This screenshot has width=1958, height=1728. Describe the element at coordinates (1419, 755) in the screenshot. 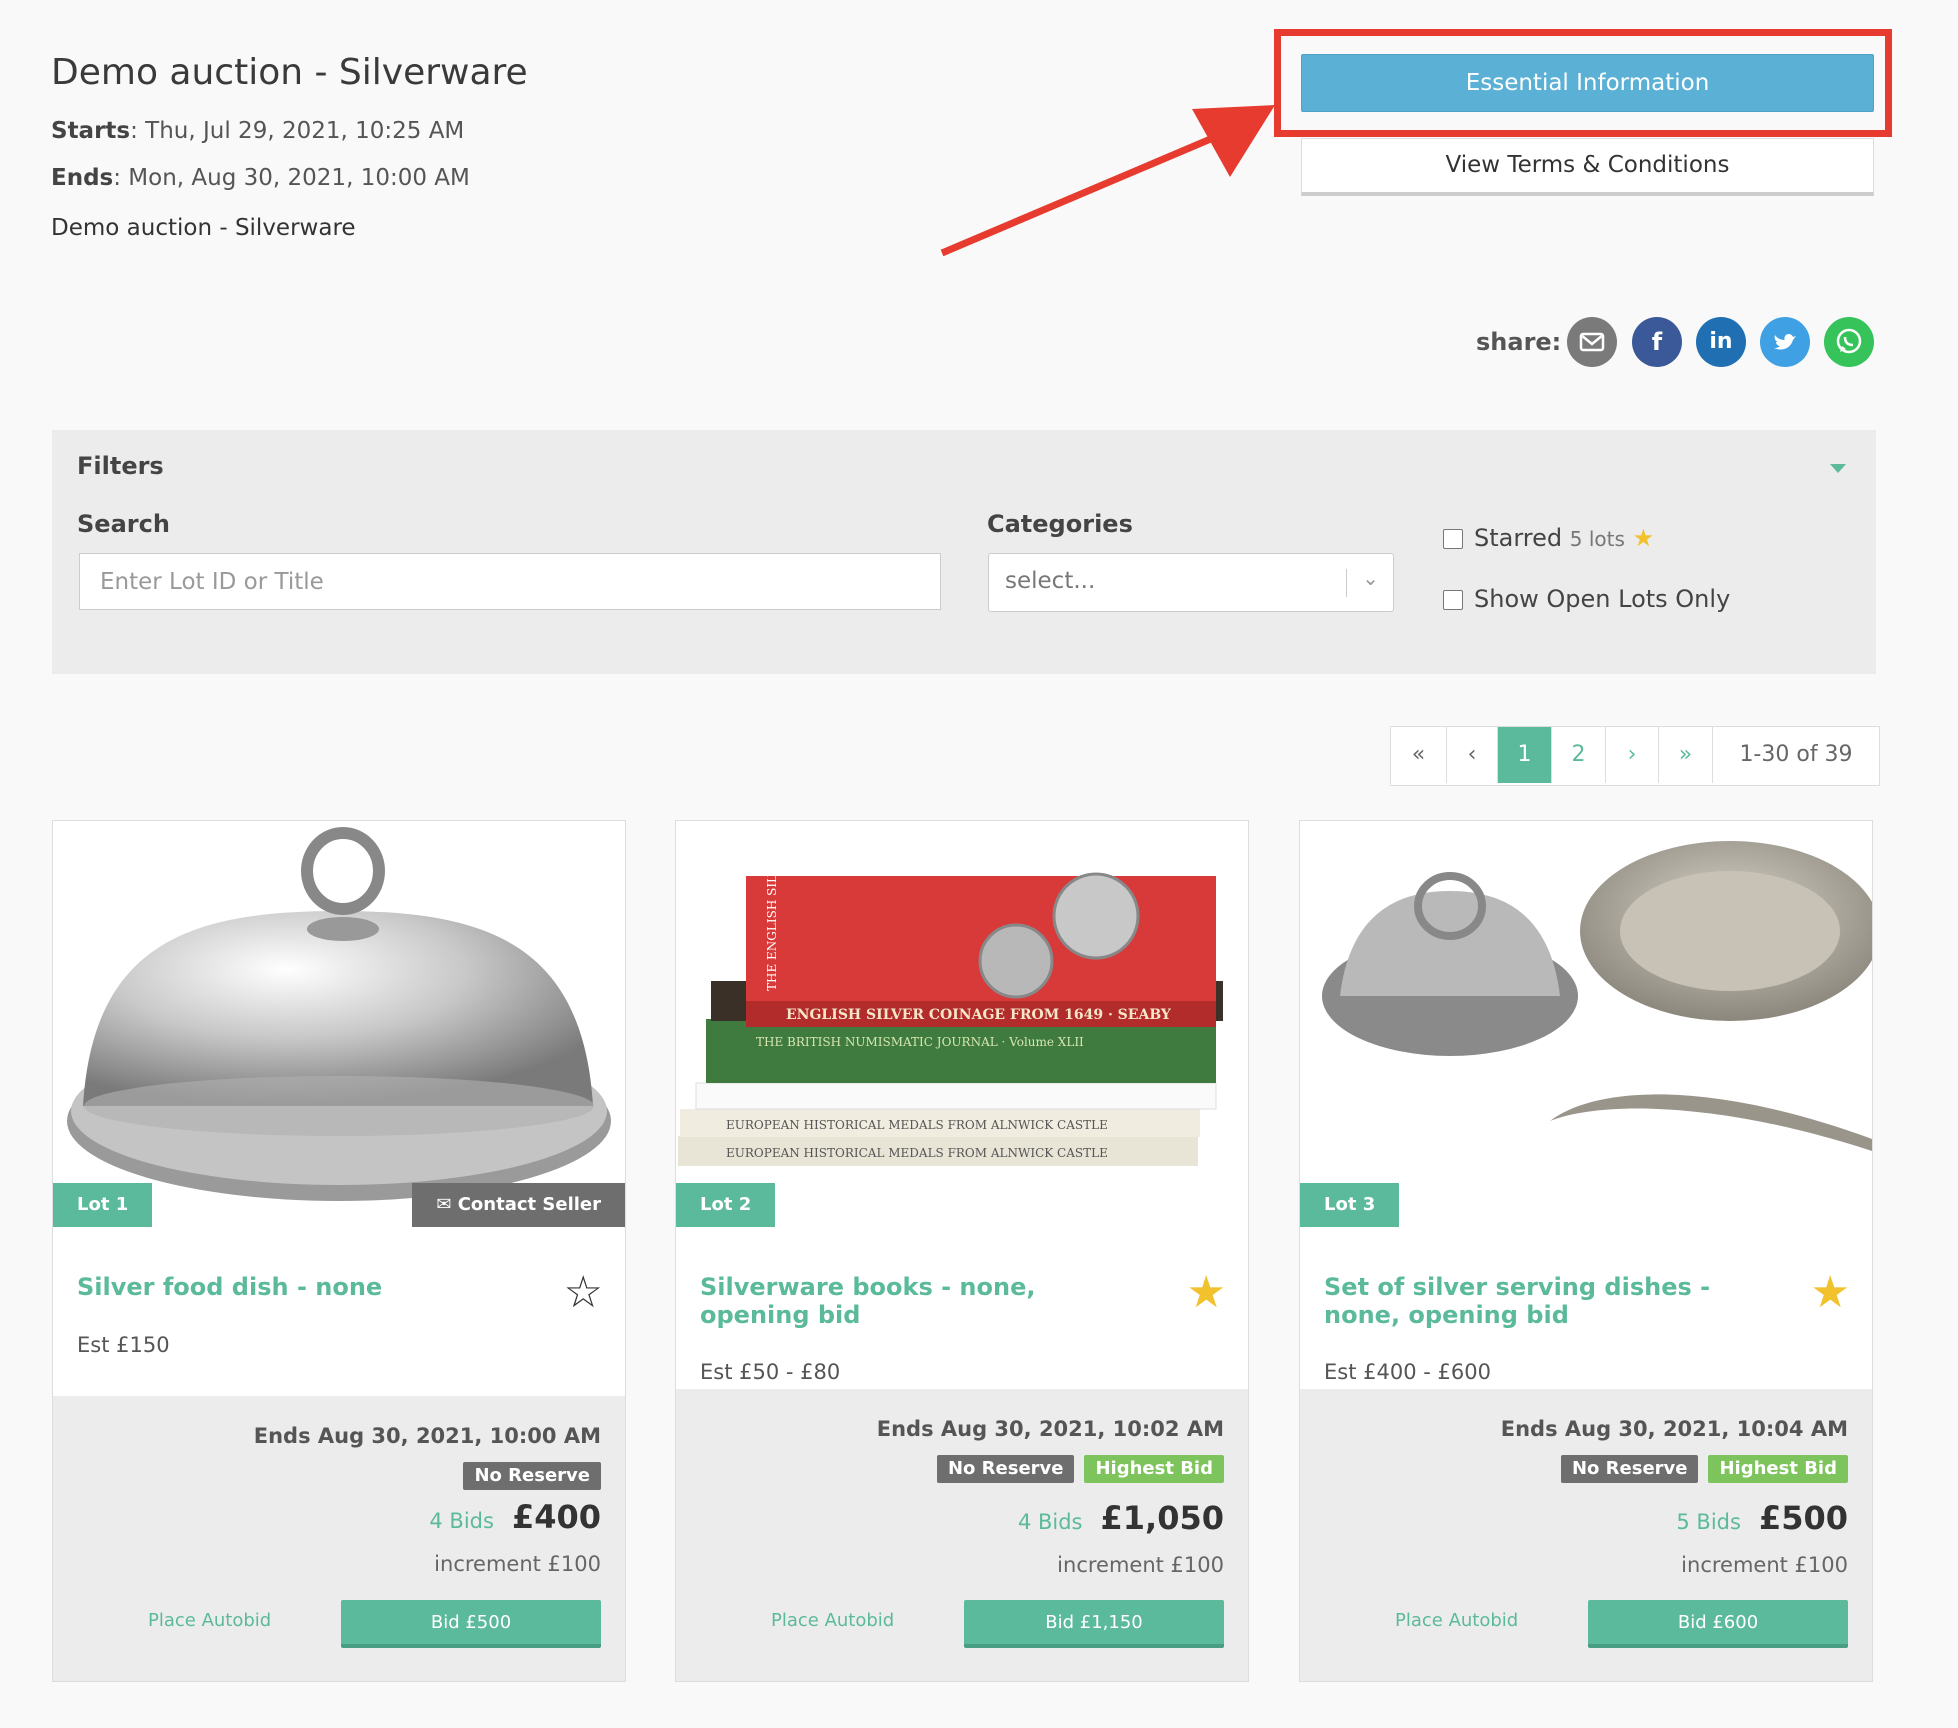

I see `page-first-button: «` at that location.